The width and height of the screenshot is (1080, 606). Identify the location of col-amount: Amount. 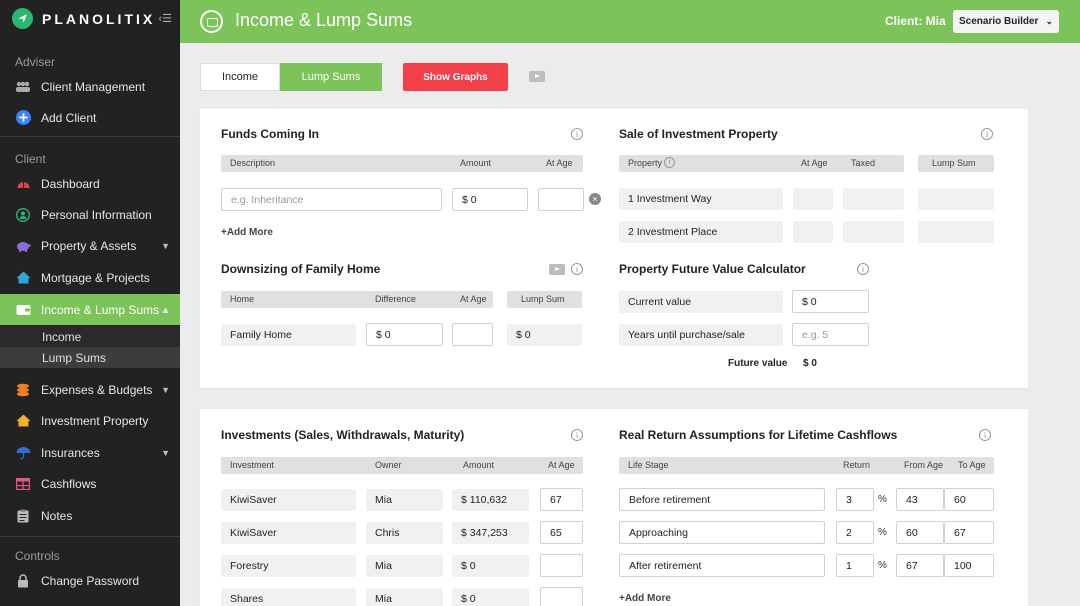
(479, 465).